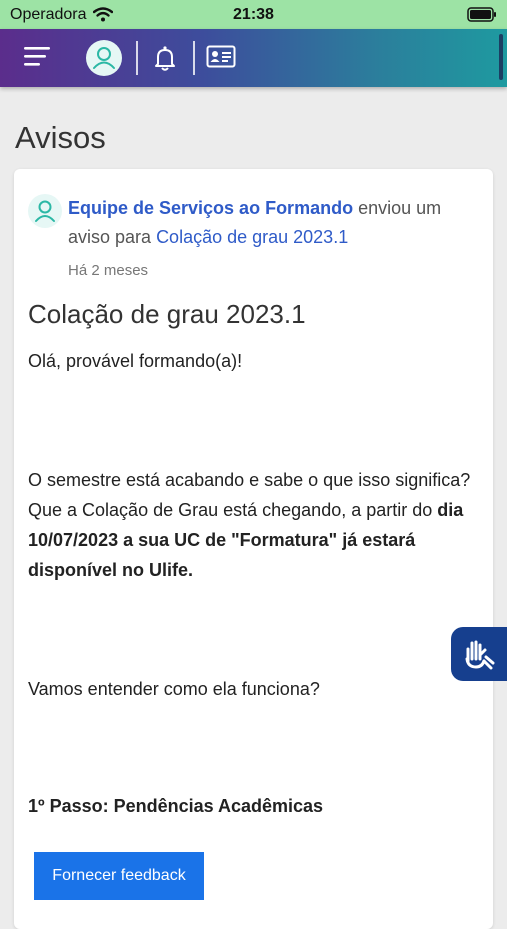 The width and height of the screenshot is (507, 929). What do you see at coordinates (174, 689) in the screenshot?
I see `notice-question: Vamos entender como ela funciona?` at bounding box center [174, 689].